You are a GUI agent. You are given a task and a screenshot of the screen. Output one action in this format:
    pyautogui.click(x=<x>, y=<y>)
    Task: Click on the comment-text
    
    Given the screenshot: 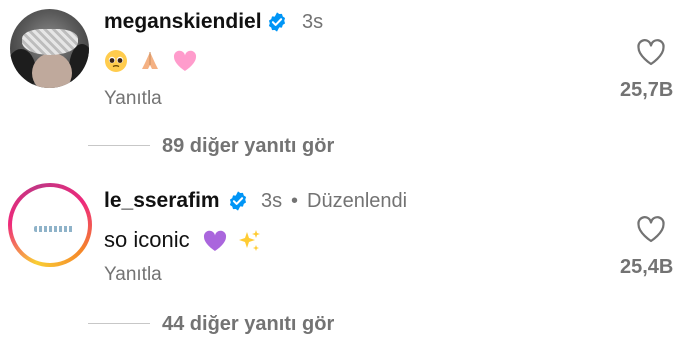 What is the action you would take?
    pyautogui.click(x=151, y=60)
    